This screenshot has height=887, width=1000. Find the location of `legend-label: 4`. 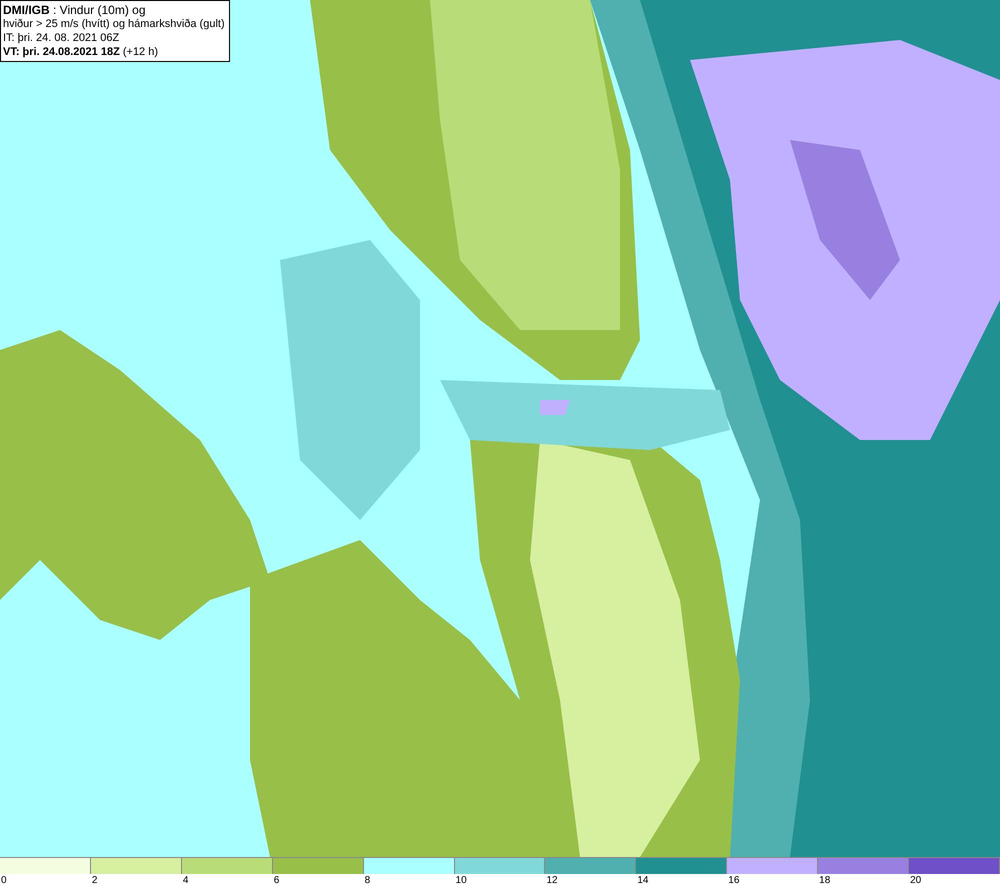

legend-label: 4 is located at coordinates (185, 880).